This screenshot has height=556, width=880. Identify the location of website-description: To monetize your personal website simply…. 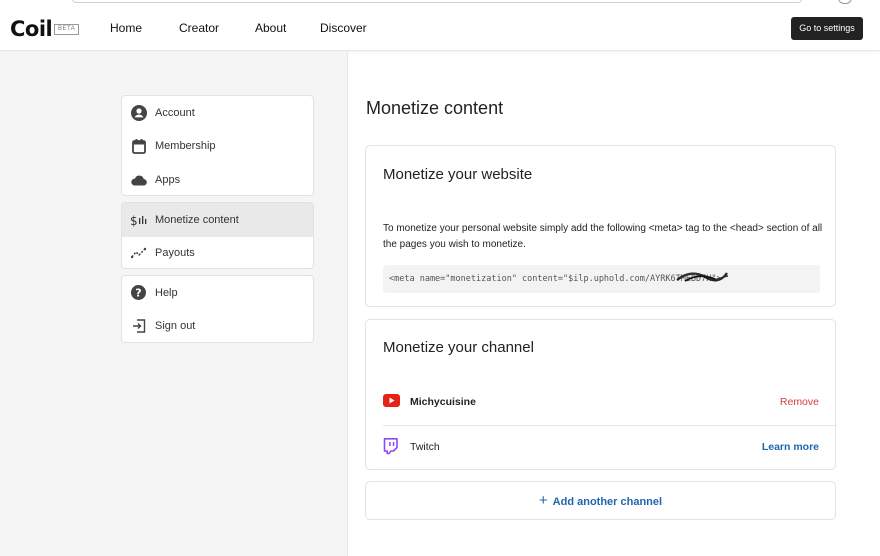
(603, 236).